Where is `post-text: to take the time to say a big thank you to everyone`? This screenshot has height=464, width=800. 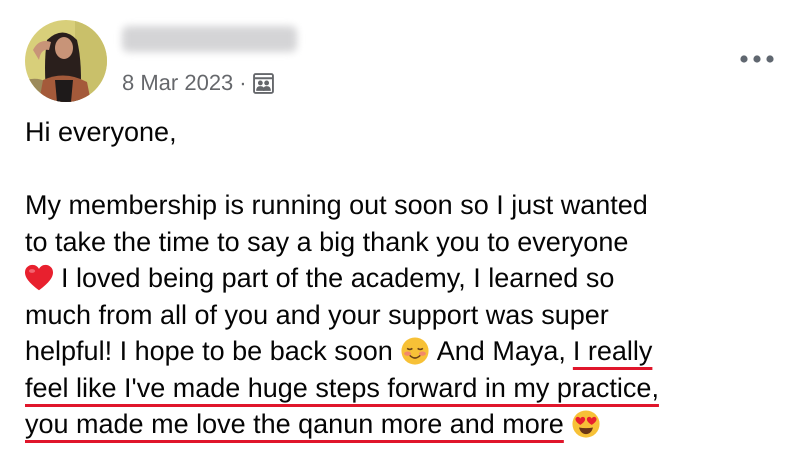
post-text: to take the time to say a big thank you to everyone is located at coordinates (326, 242).